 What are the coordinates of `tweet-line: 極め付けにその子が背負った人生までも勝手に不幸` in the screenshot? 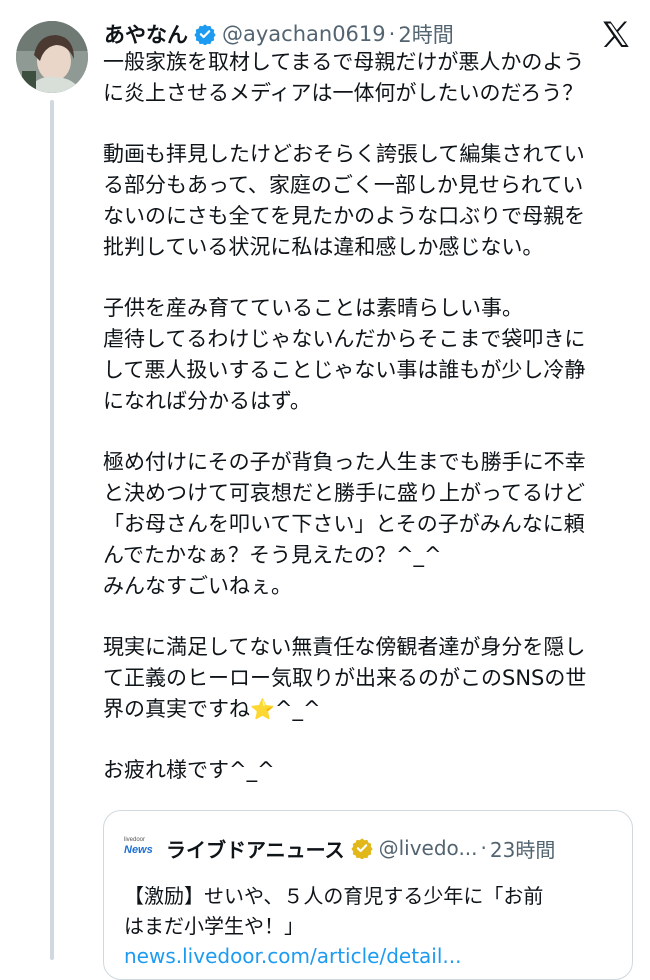 It's located at (344, 462).